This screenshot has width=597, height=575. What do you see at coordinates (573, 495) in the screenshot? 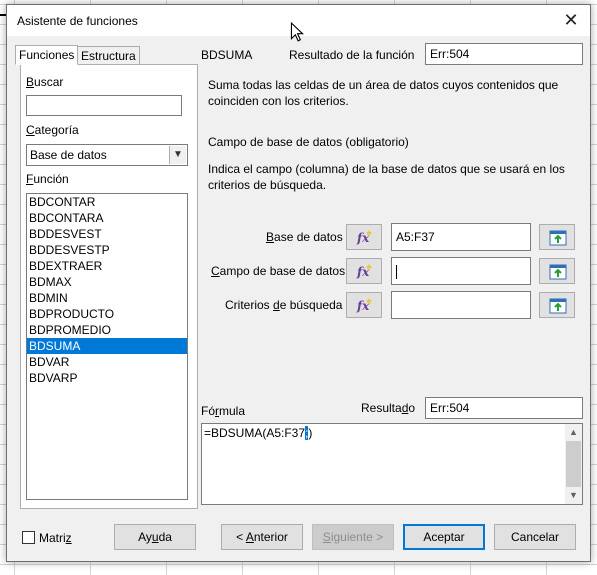
I see `scroll-down-icon: ▼` at bounding box center [573, 495].